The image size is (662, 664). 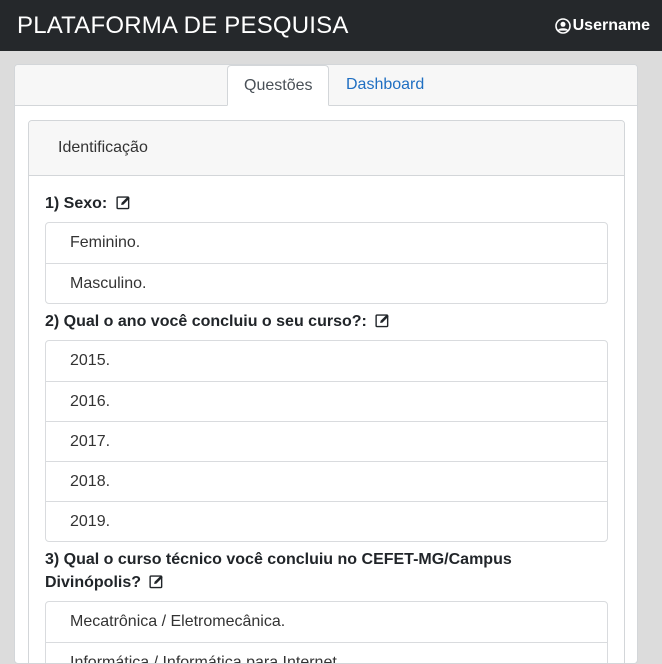 What do you see at coordinates (385, 85) in the screenshot?
I see `tab-dashboard: Dashboard` at bounding box center [385, 85].